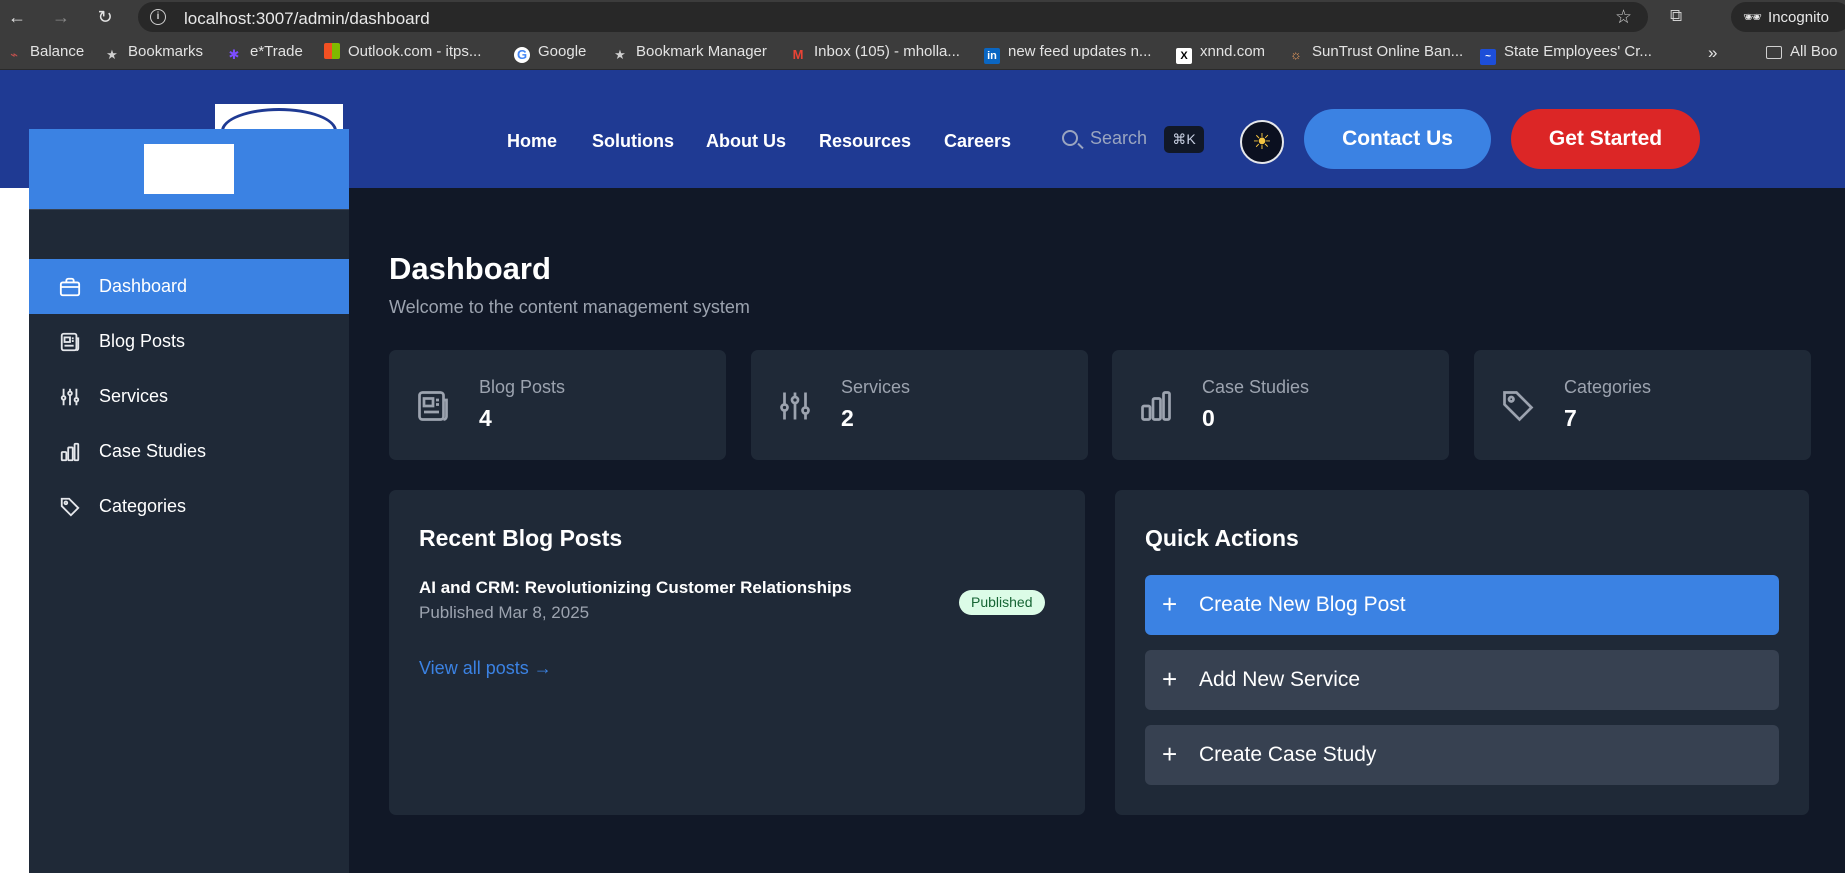  Describe the element at coordinates (1280, 679) in the screenshot. I see `action-label: Add New Service` at that location.